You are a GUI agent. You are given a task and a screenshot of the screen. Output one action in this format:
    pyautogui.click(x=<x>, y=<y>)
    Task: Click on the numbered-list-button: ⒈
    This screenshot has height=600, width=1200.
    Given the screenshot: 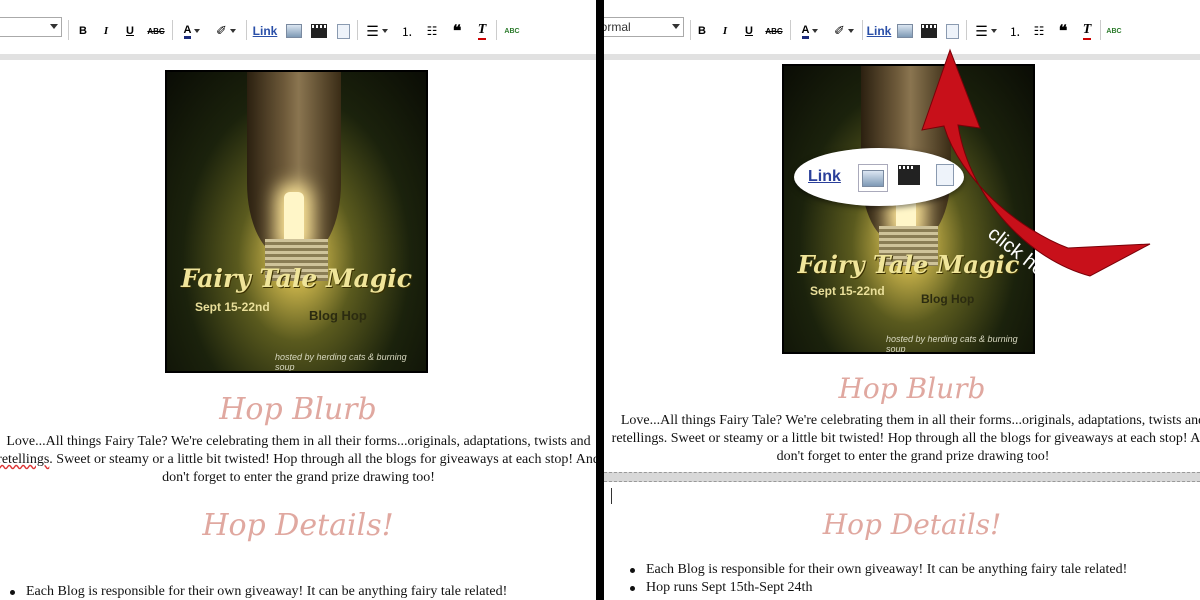 What is the action you would take?
    pyautogui.click(x=407, y=31)
    